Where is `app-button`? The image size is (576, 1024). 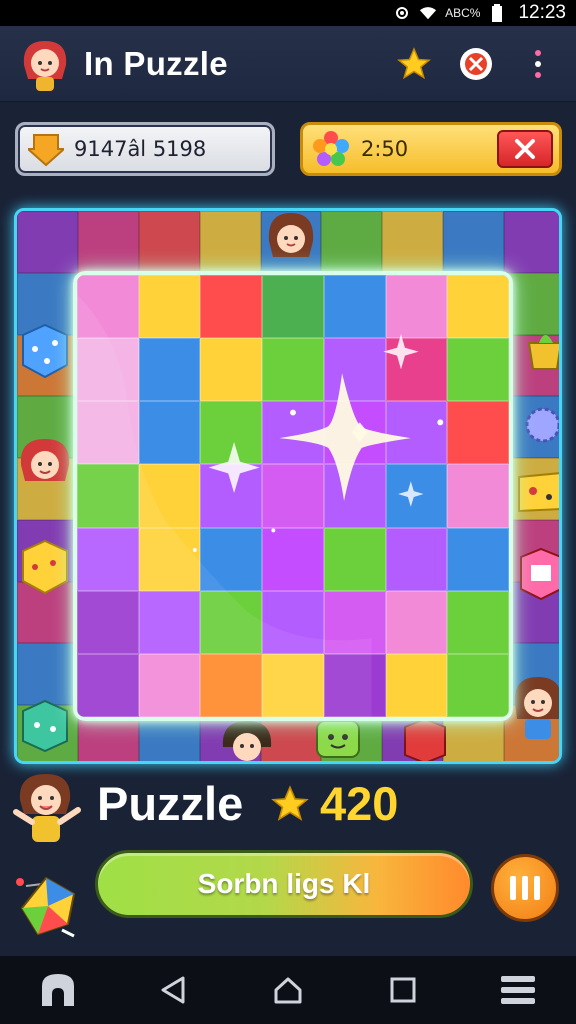
app-button is located at coordinates (58, 990).